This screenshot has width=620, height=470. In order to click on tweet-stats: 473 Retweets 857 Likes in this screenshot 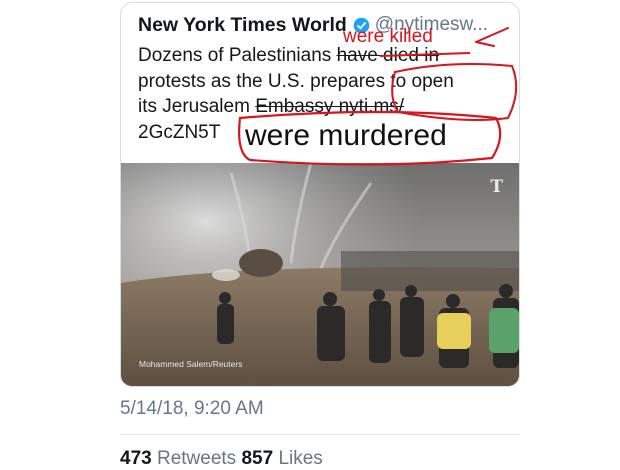, I will do `click(221, 459)`.